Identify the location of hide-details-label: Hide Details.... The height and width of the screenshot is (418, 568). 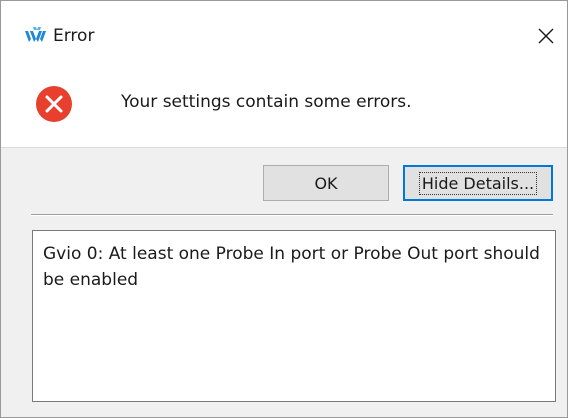
(478, 183).